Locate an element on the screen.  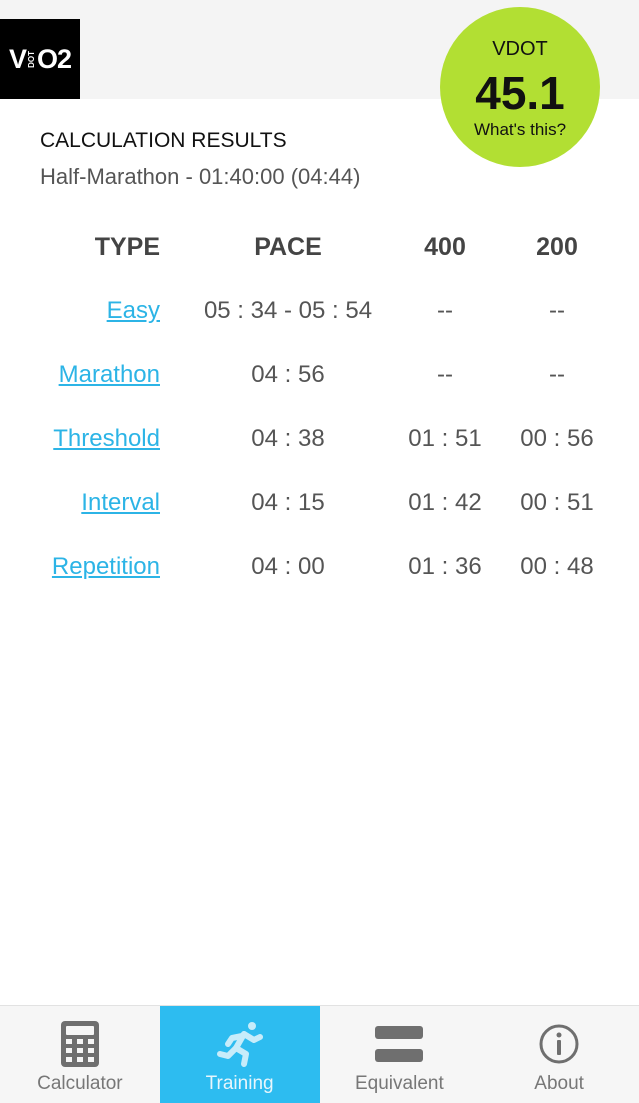
header-type: TYPE is located at coordinates (127, 247).